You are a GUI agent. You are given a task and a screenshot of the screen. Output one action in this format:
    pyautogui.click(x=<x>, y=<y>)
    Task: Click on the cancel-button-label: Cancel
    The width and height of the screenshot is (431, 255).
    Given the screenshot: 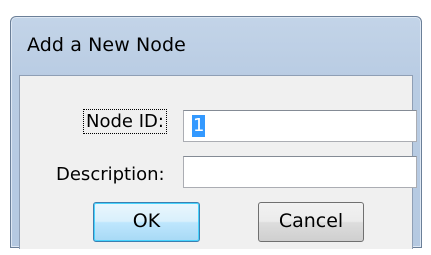 What is the action you would take?
    pyautogui.click(x=311, y=221)
    